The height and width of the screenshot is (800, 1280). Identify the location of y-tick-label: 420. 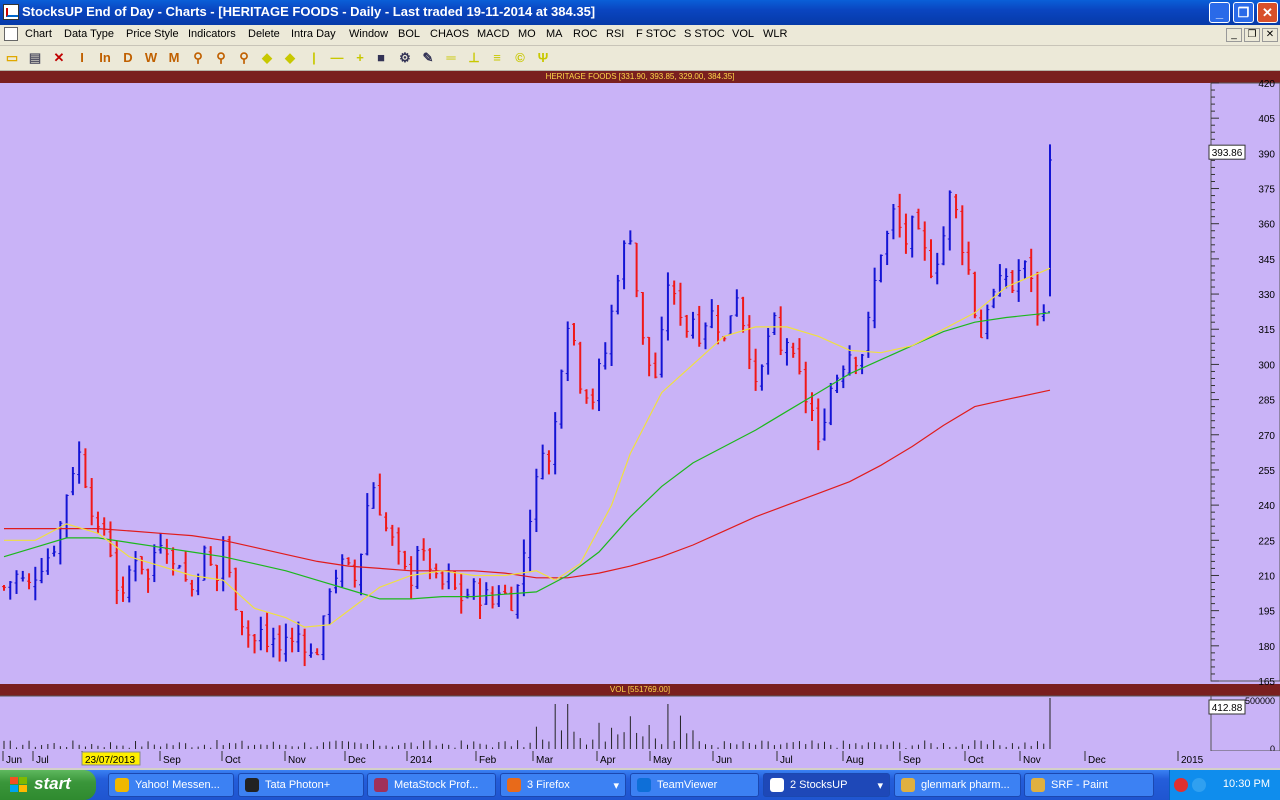
(1266, 84).